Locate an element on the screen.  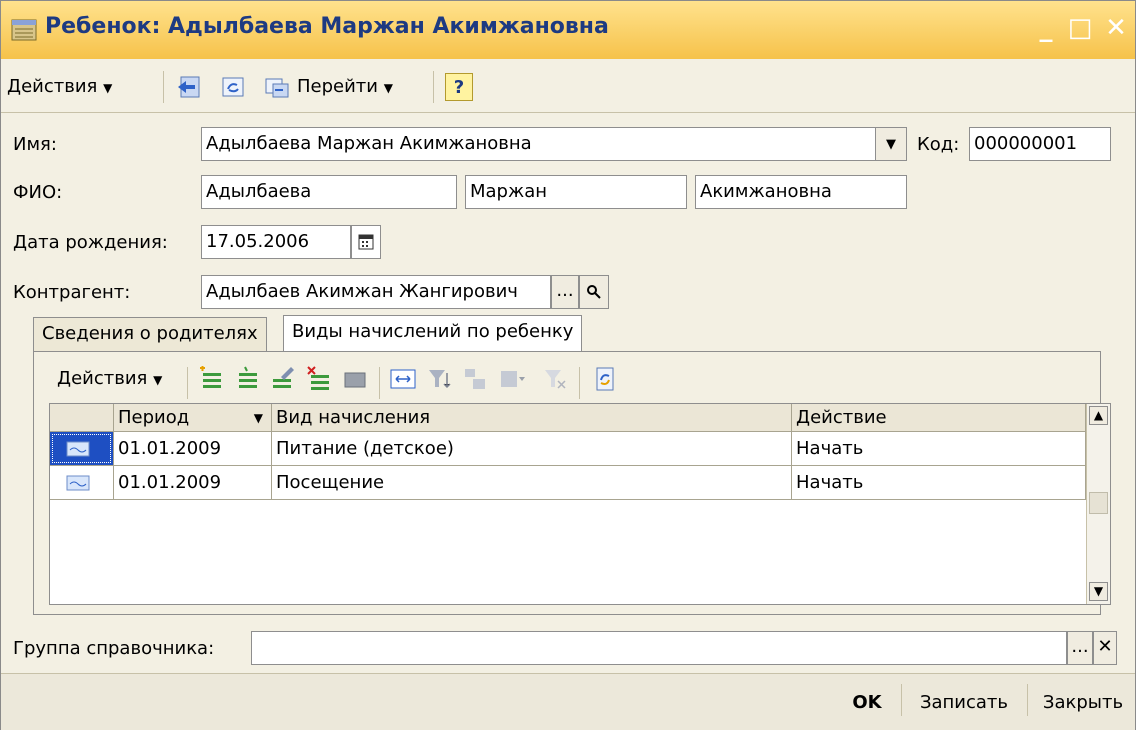
kind-value: Посещение is located at coordinates (330, 482).